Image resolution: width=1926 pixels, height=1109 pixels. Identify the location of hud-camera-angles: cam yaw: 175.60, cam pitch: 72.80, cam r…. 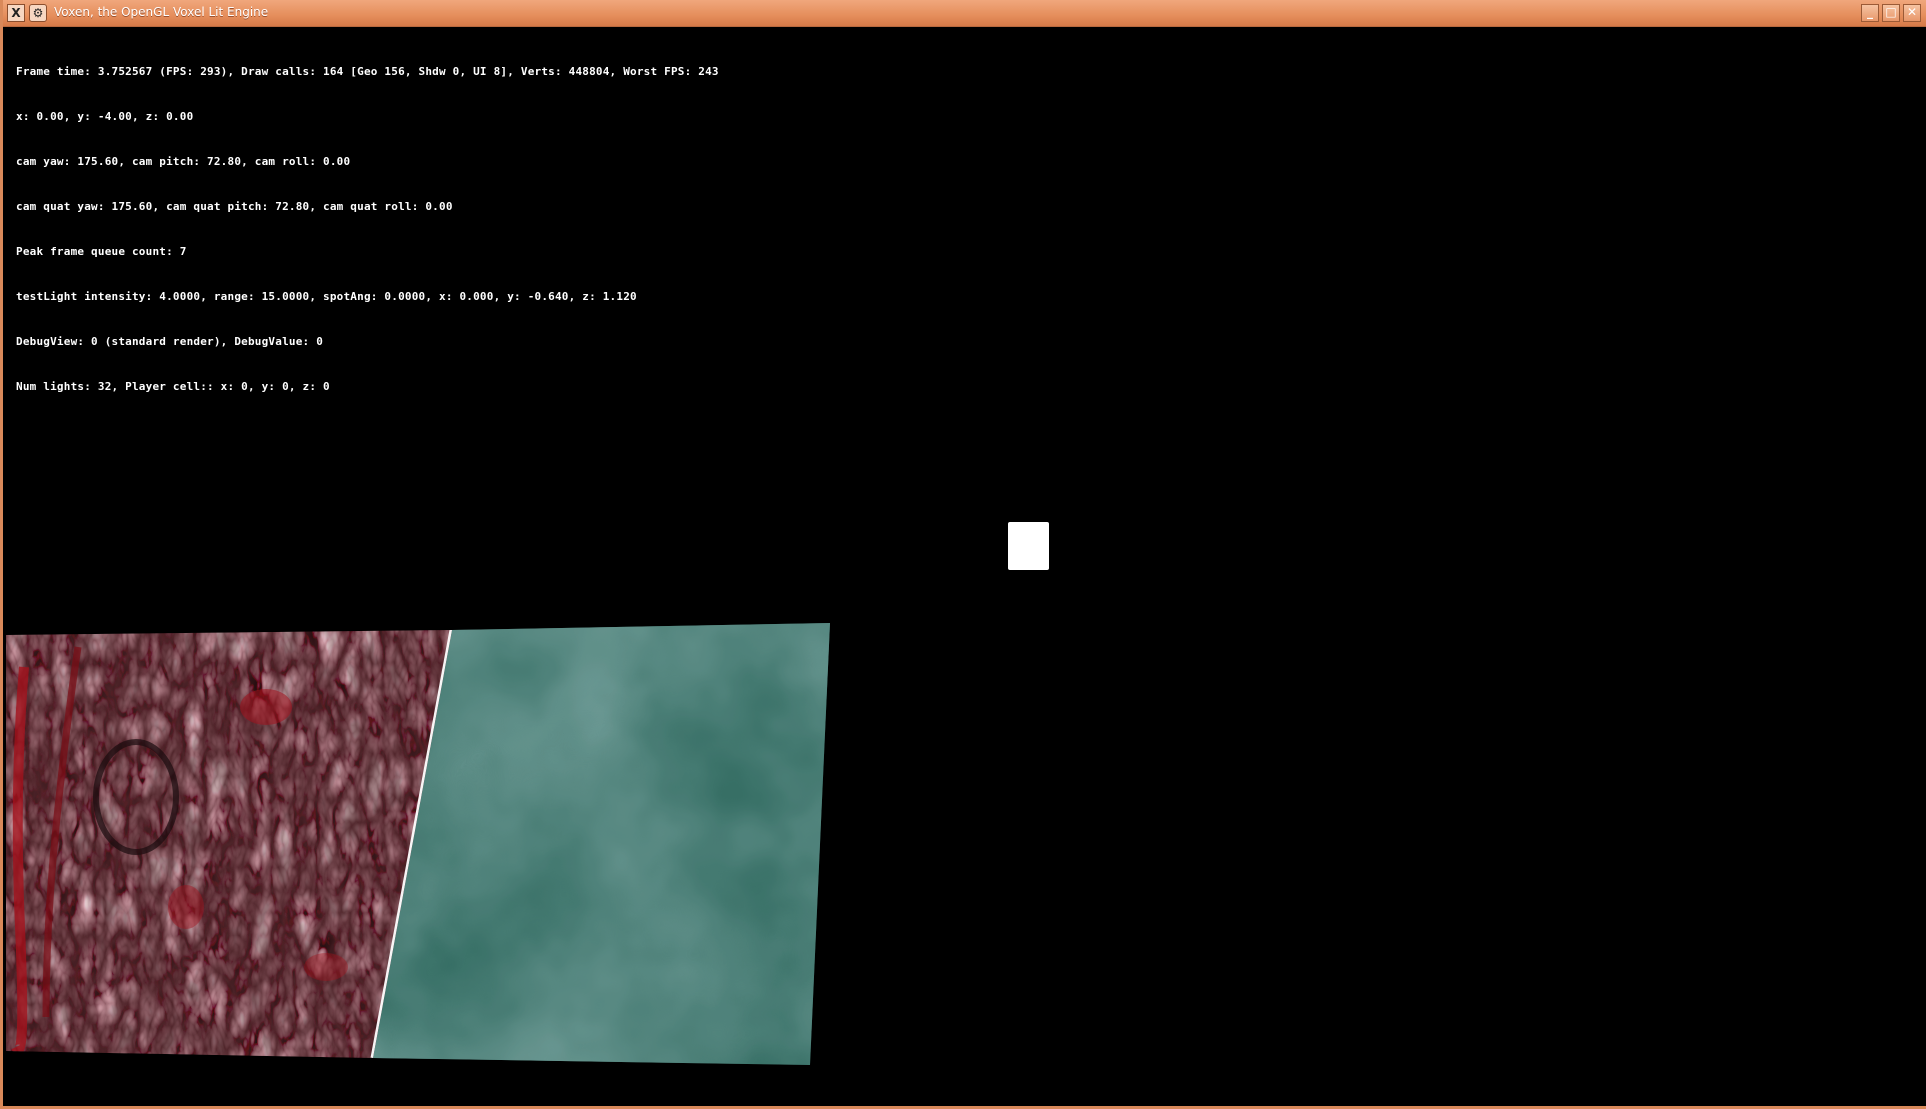
(183, 161).